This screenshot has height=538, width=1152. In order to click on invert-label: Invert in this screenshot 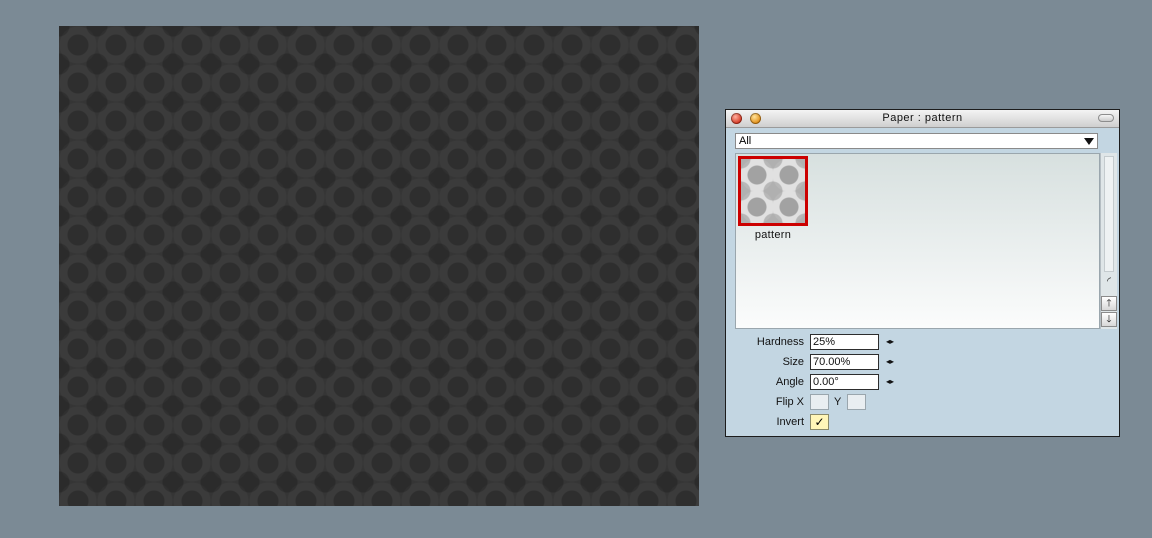, I will do `click(790, 422)`.